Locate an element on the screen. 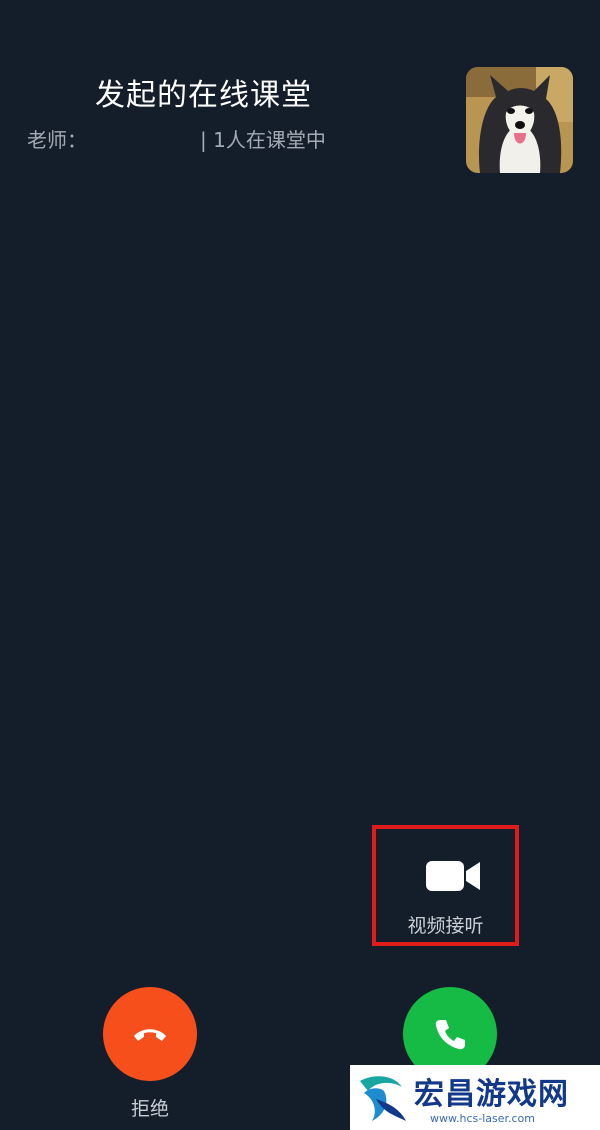  call-info: 老师： | 1人在课堂中 is located at coordinates (187, 139).